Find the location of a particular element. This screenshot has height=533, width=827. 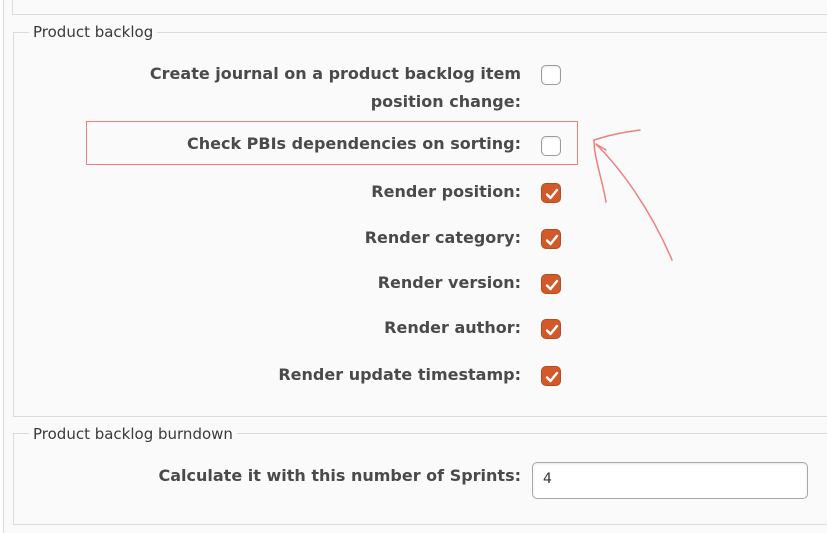

create-journal-checkbox is located at coordinates (551, 75).